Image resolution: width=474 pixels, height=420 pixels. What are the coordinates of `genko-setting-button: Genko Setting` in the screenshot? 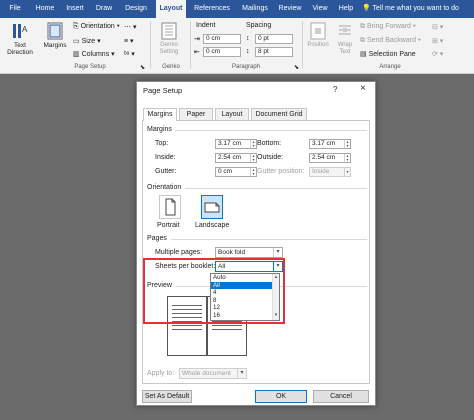 It's located at (169, 39).